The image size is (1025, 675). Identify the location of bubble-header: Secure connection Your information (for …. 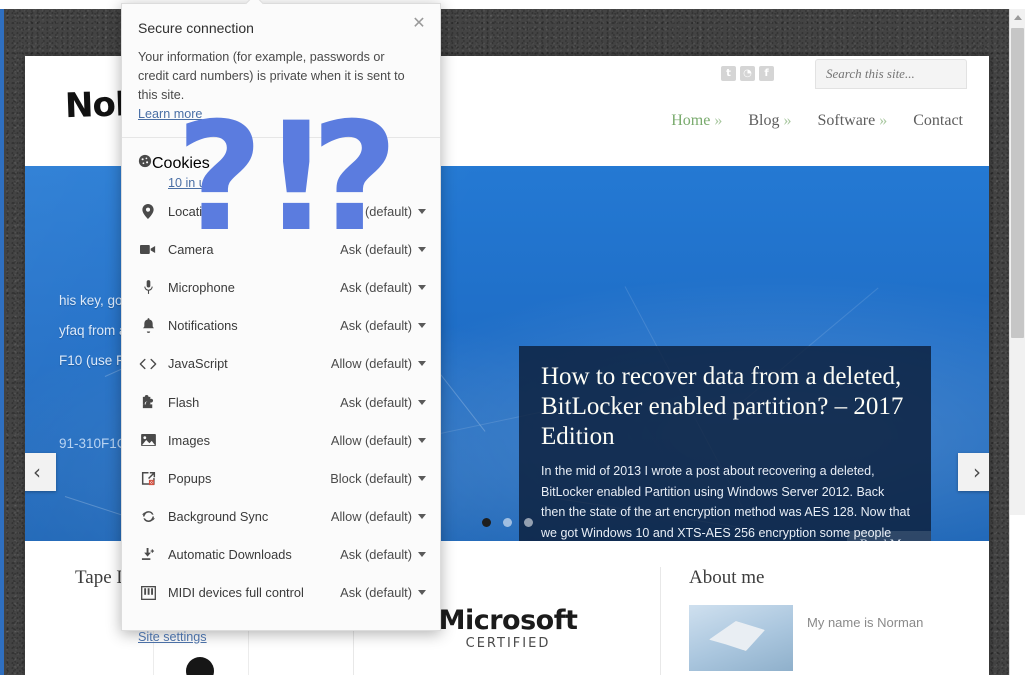
(281, 71).